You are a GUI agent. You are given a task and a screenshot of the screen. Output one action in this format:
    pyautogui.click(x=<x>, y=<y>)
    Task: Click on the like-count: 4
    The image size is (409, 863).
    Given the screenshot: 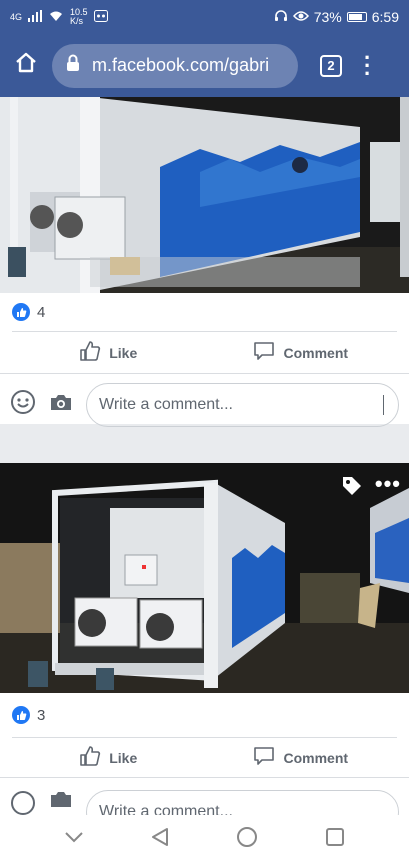 What is the action you would take?
    pyautogui.click(x=41, y=312)
    